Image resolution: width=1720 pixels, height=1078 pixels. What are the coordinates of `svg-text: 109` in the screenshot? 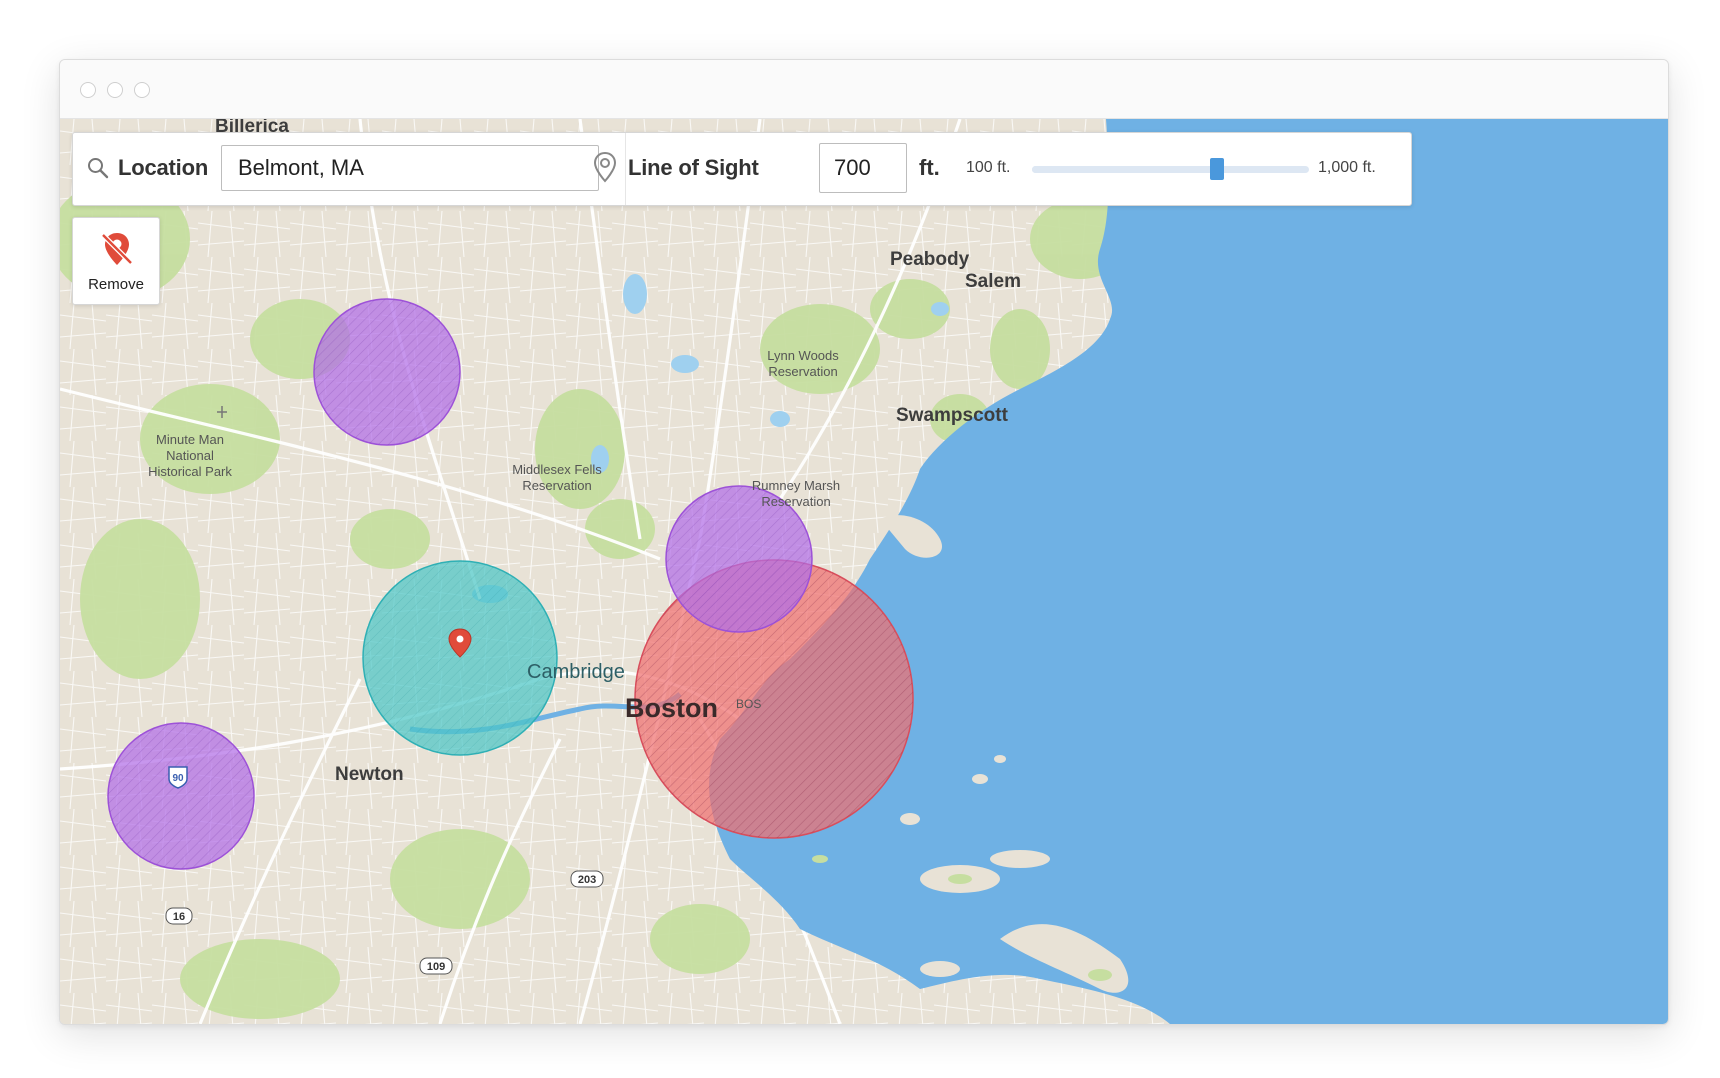 It's located at (436, 967).